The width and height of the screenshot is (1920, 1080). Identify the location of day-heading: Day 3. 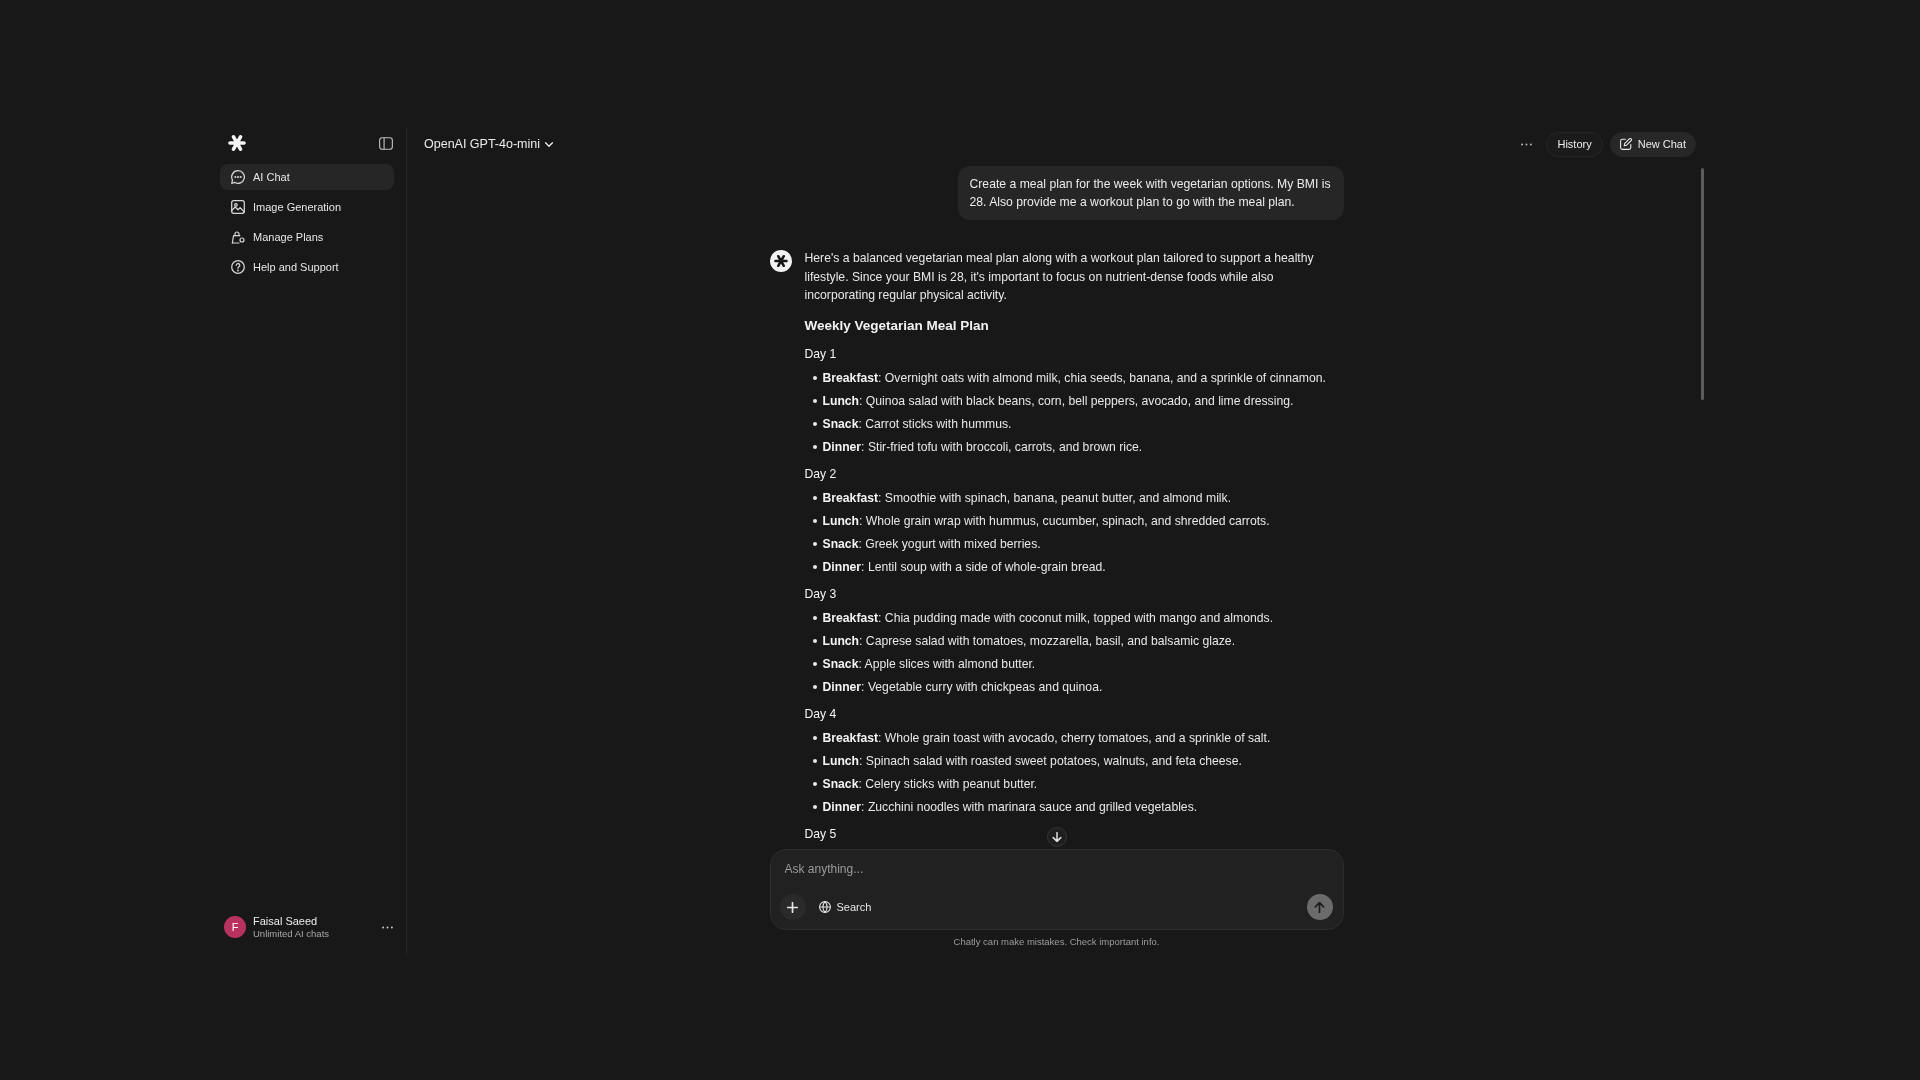
(820, 594).